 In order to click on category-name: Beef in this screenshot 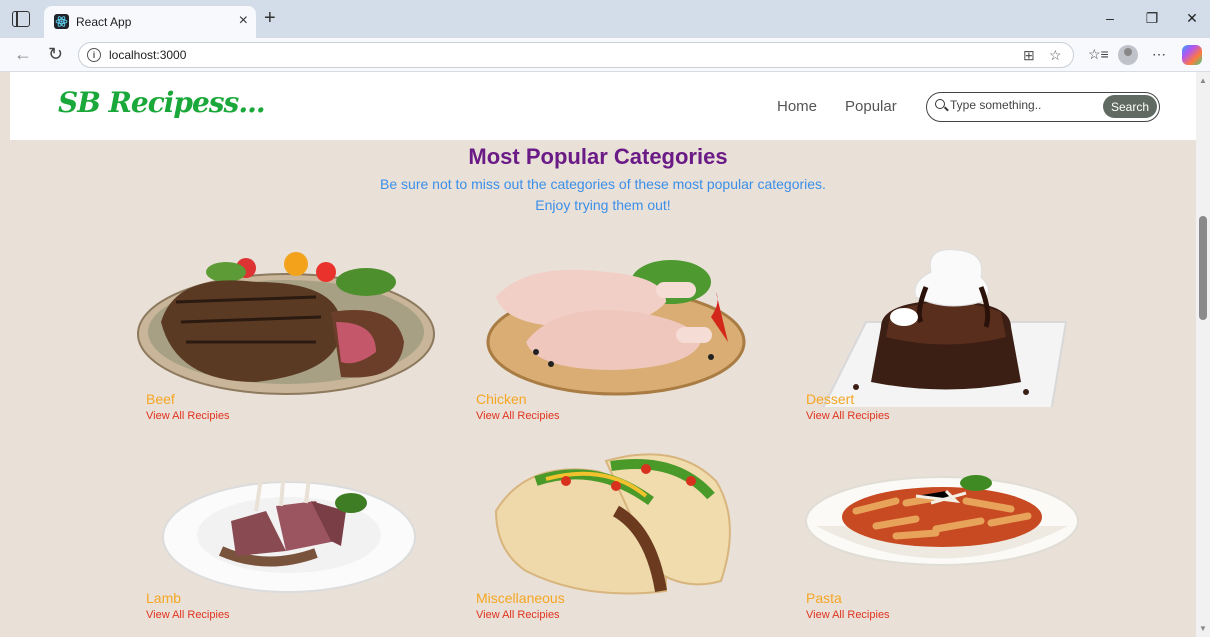, I will do `click(160, 399)`.